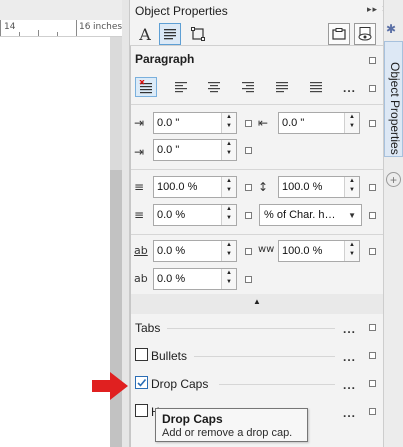 This screenshot has width=403, height=447. Describe the element at coordinates (372, 215) in the screenshot. I see `spacing-unit-toggle` at that location.